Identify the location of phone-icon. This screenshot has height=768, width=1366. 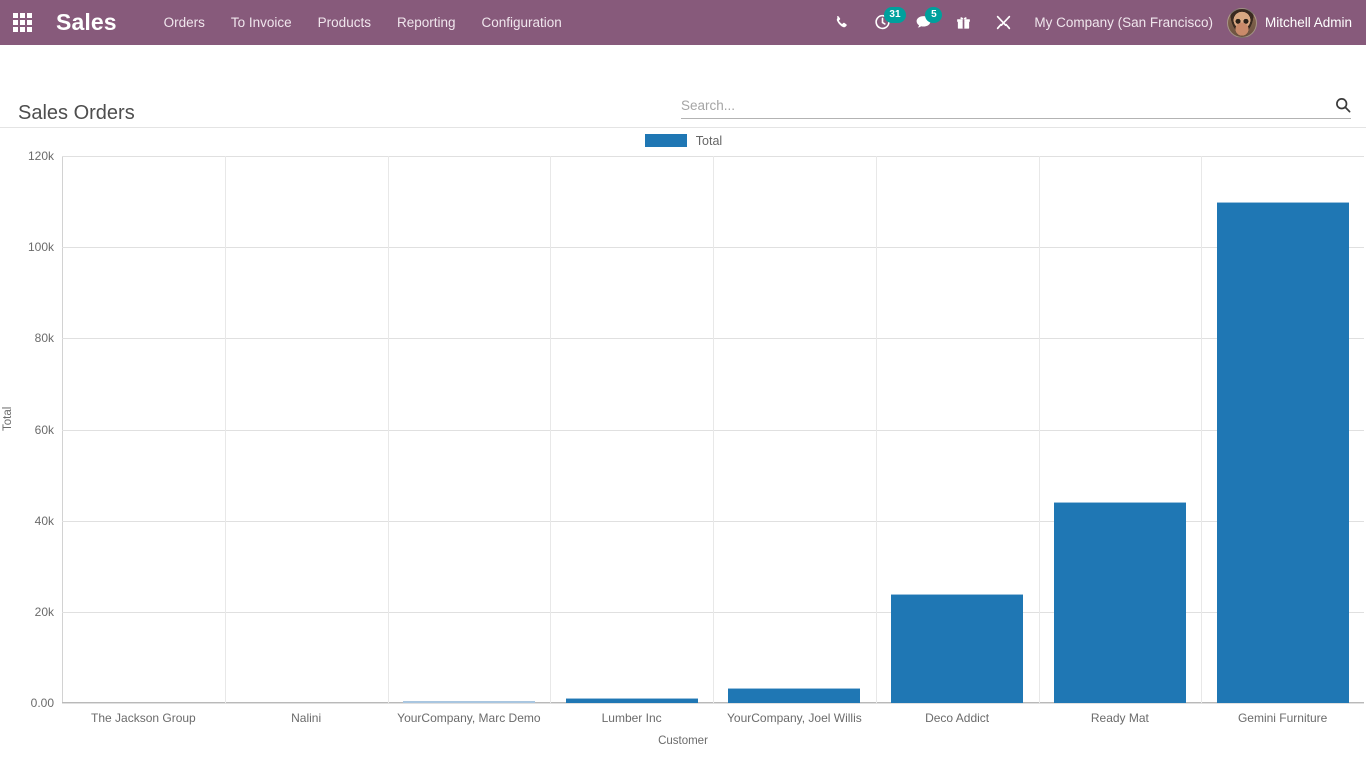
(842, 22).